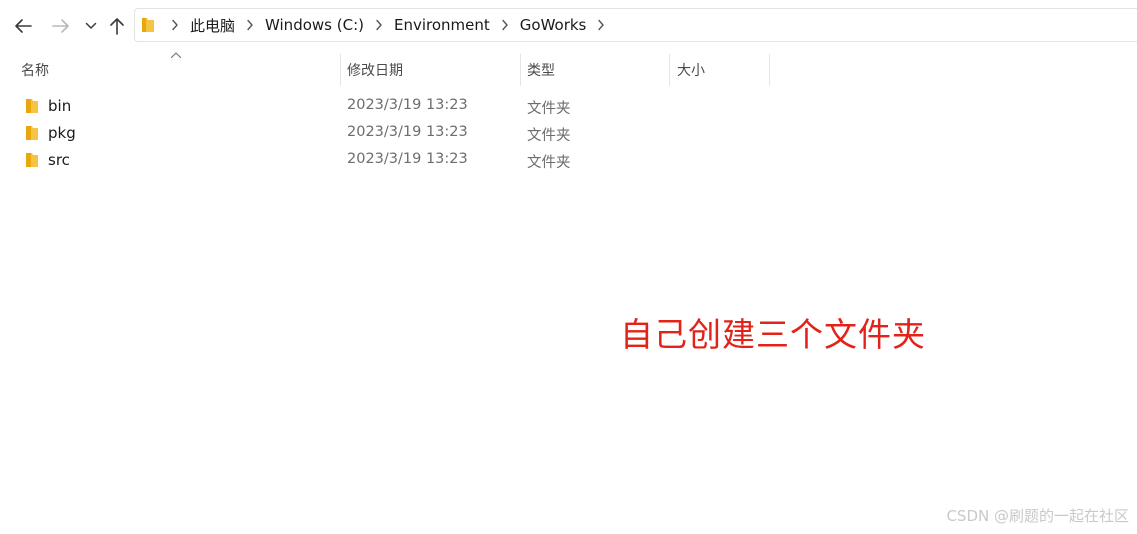 This screenshot has height=534, width=1137. I want to click on navigation-bar: 此电脑 Windows (C:) Environment GoWorks, so click(568, 25).